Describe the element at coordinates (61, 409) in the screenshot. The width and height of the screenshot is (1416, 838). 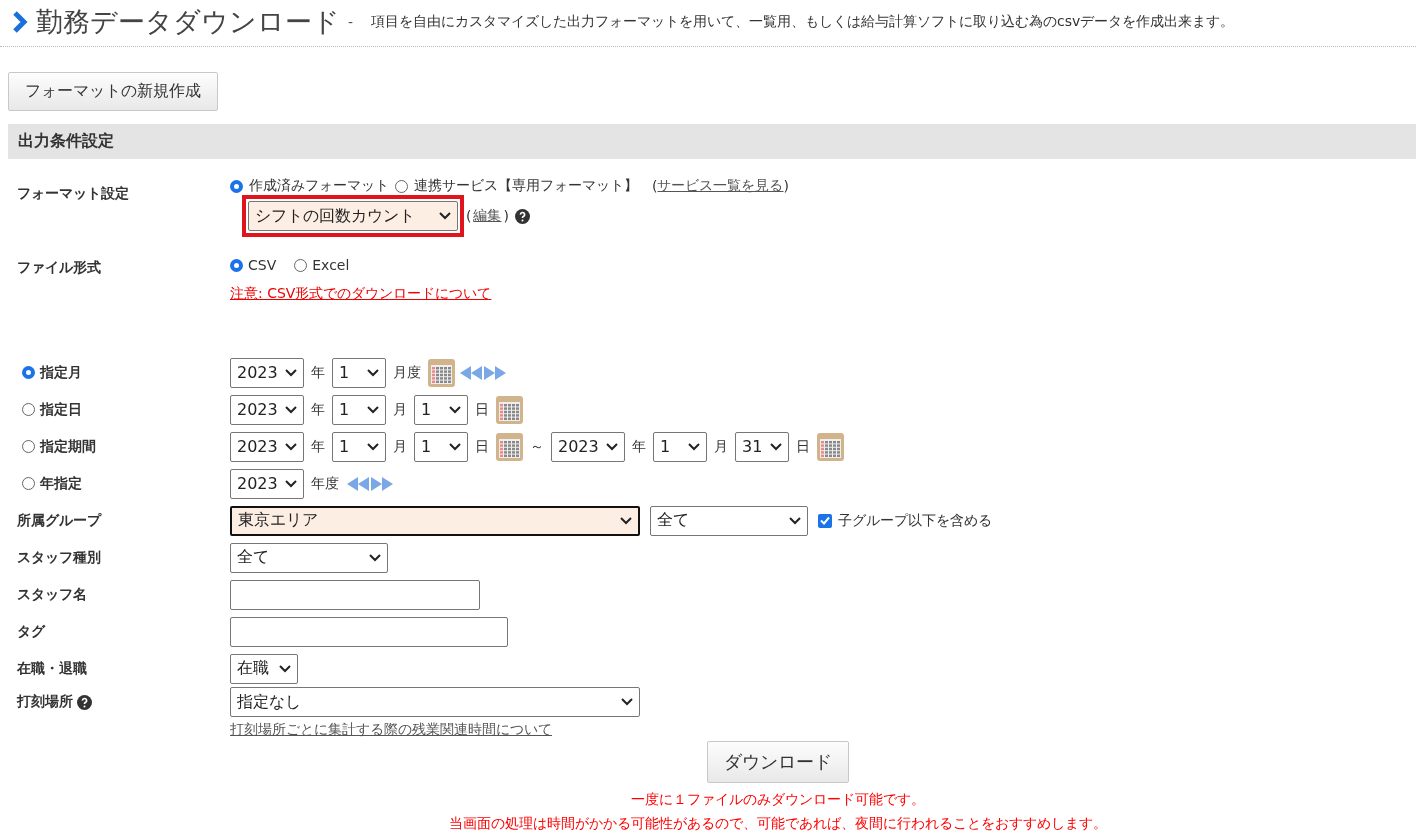
I see `period-label: 指定日` at that location.